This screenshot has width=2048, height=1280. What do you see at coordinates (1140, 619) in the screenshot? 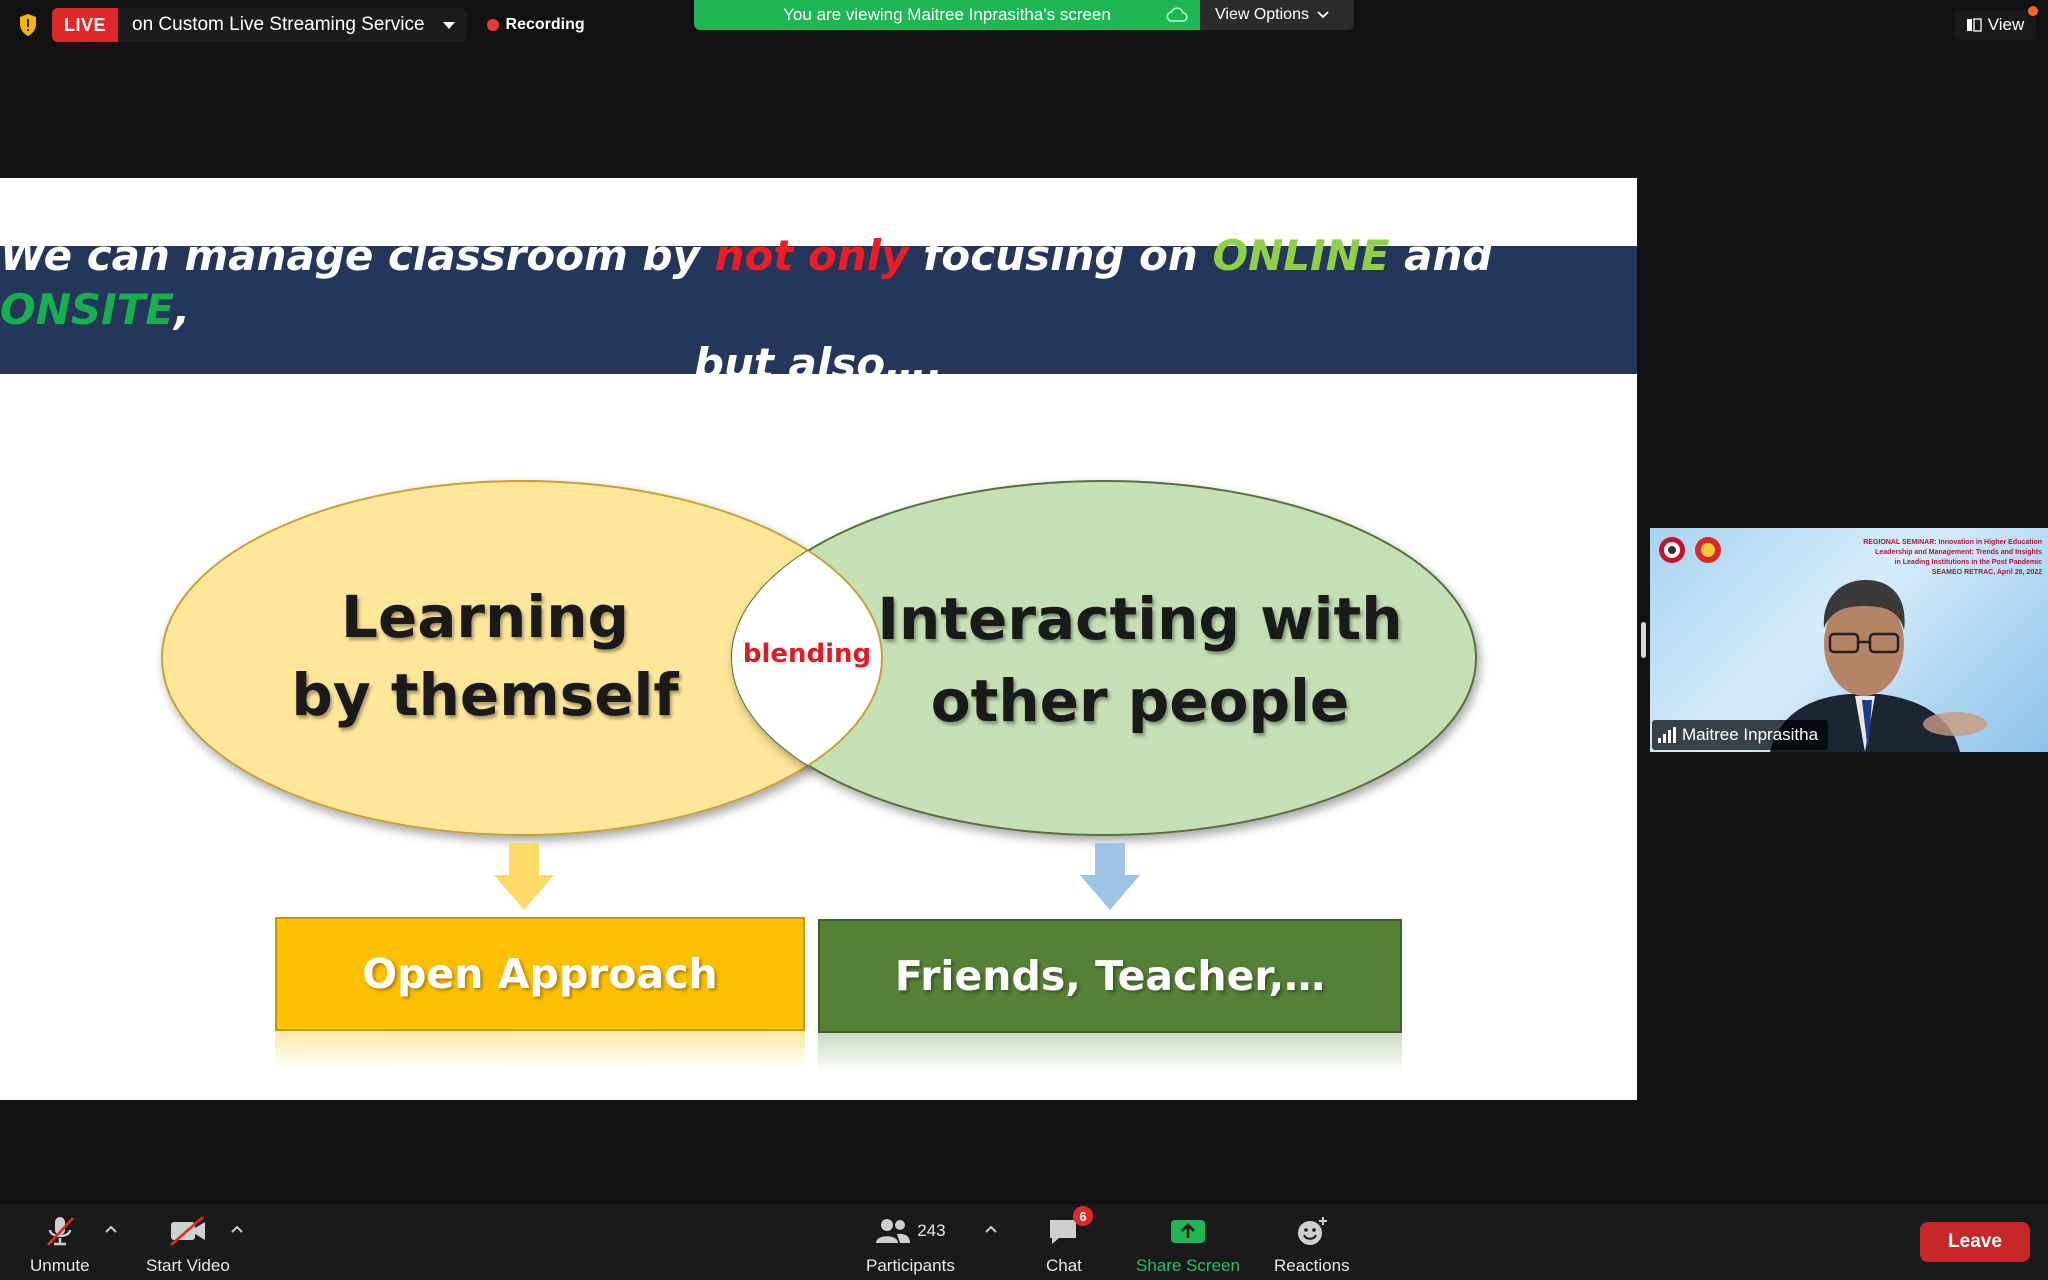
I see `right-ellipse-line1: Interacting with` at bounding box center [1140, 619].